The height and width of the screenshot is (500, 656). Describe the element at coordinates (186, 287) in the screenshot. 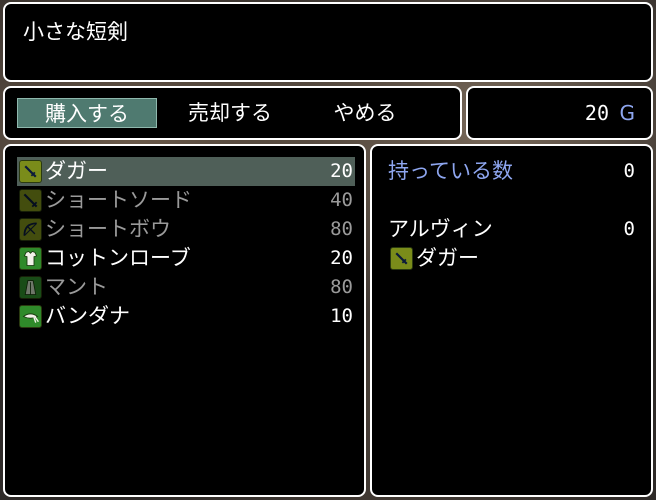

I see `shop-item-cloak: マント 80` at that location.